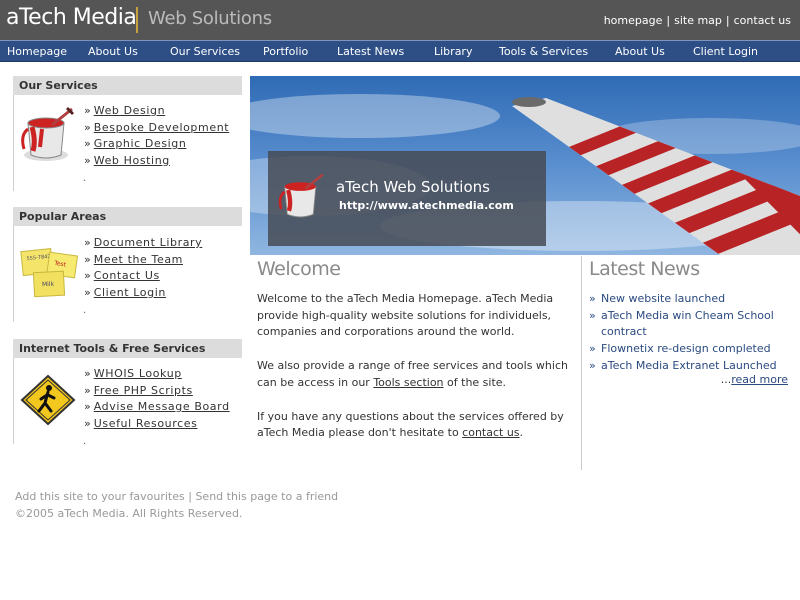 This screenshot has height=600, width=800. Describe the element at coordinates (127, 85) in the screenshot. I see `services-heading: Our Services` at that location.